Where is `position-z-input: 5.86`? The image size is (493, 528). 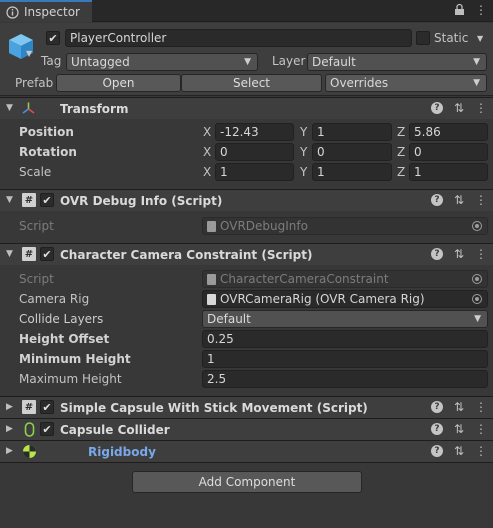 position-z-input: 5.86 is located at coordinates (448, 132).